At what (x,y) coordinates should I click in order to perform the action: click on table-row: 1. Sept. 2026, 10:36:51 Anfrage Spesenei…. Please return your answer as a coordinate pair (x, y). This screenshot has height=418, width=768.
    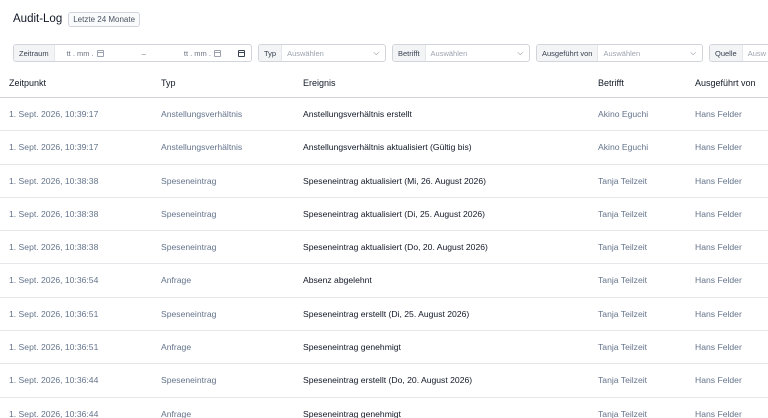
    Looking at the image, I should click on (384, 348).